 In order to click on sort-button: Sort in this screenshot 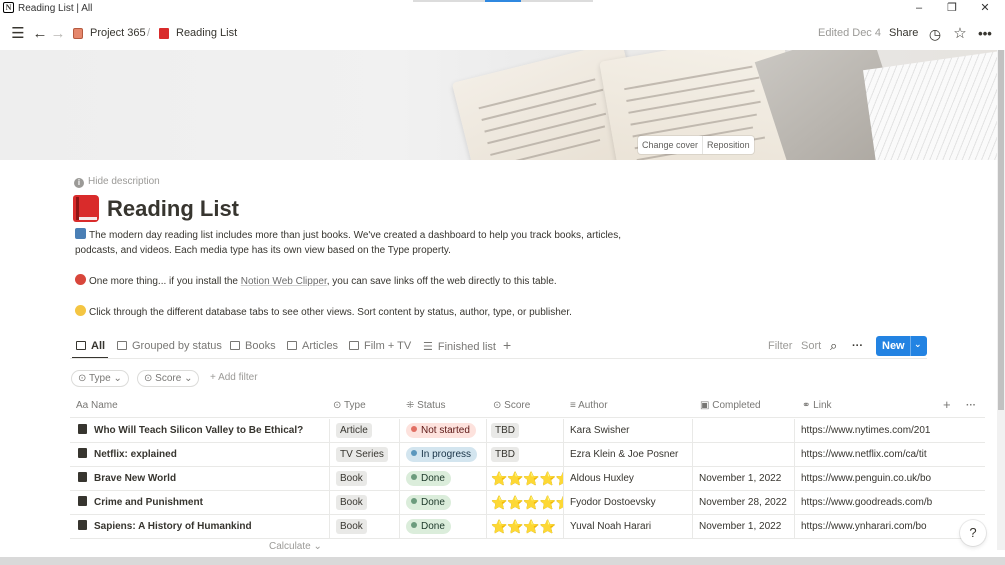, I will do `click(811, 346)`.